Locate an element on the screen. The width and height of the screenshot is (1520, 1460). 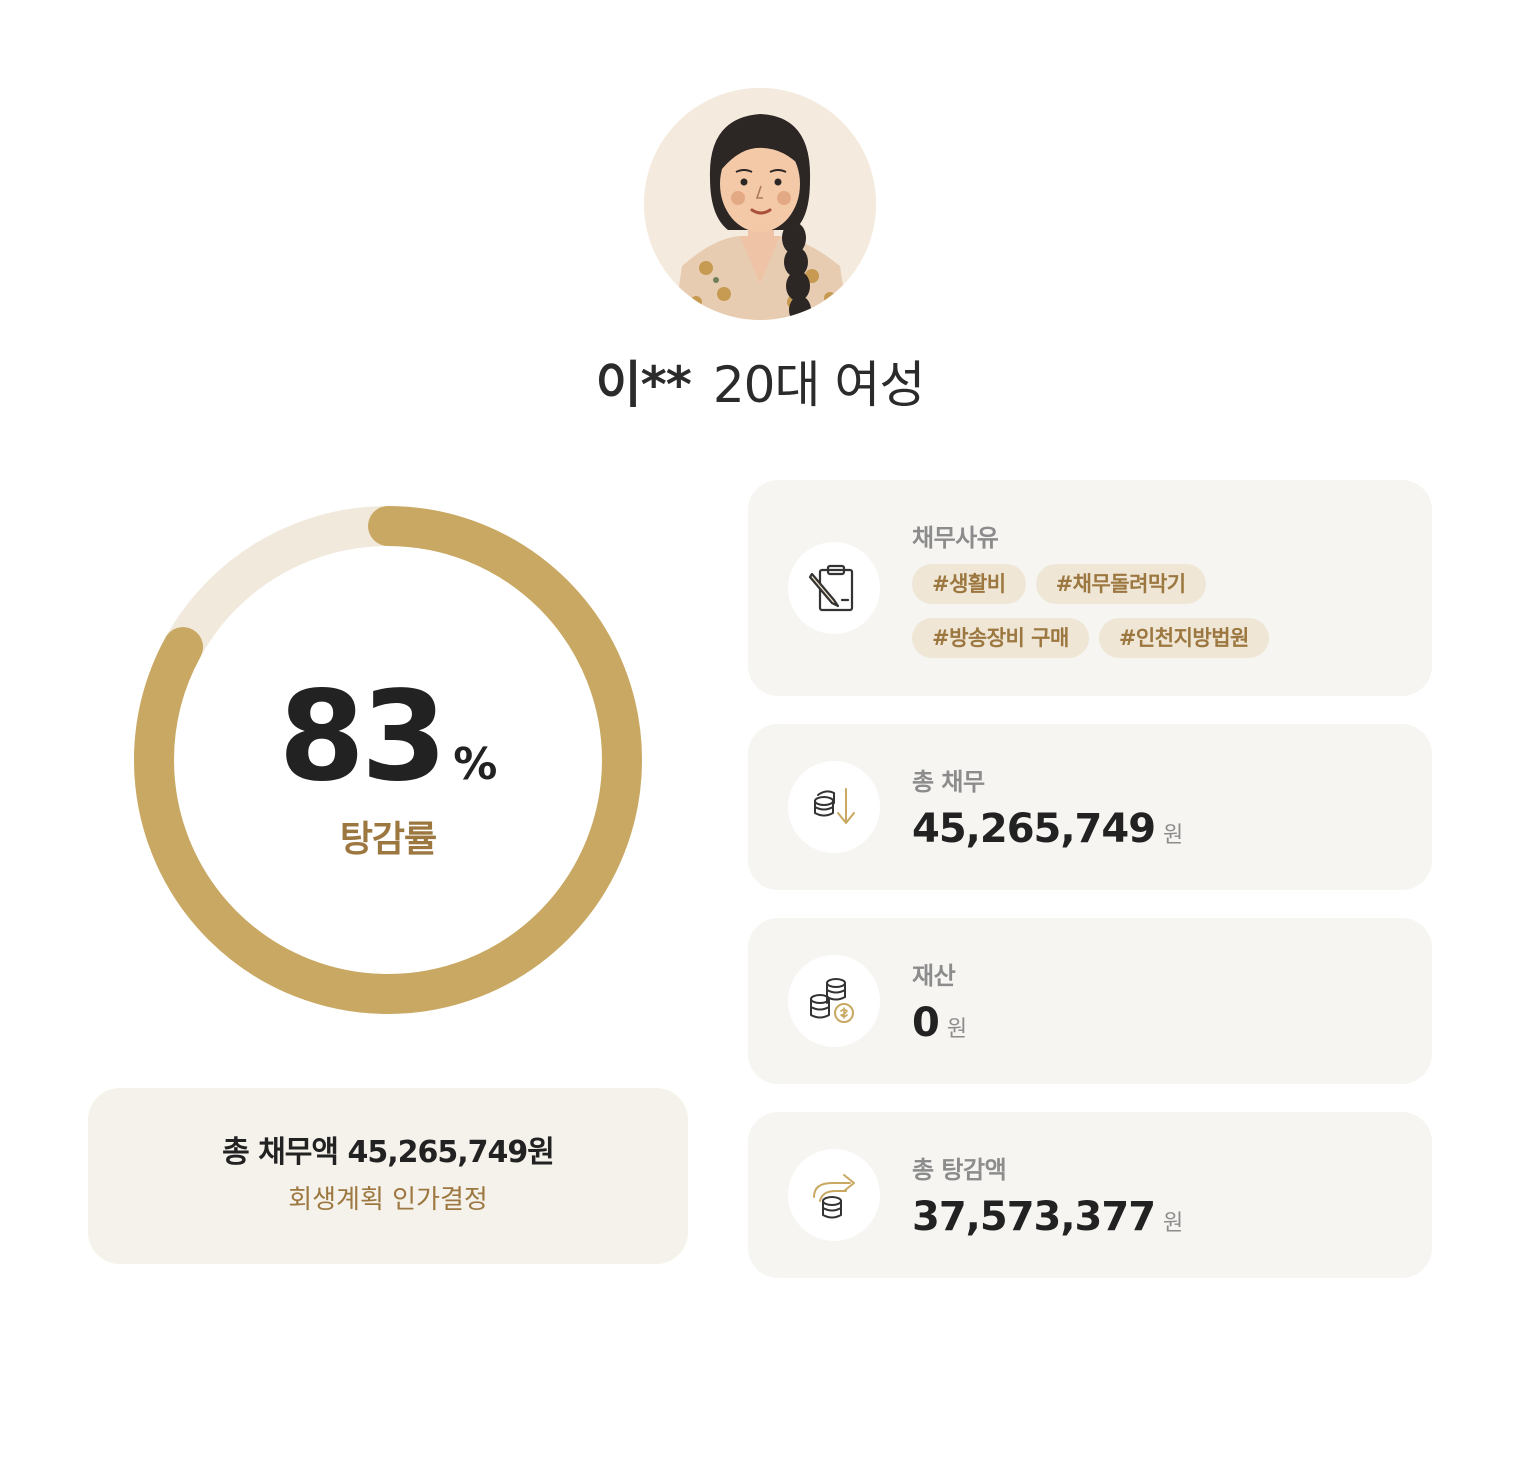
total-forgiven-unit: 원 is located at coordinates (1173, 1223).